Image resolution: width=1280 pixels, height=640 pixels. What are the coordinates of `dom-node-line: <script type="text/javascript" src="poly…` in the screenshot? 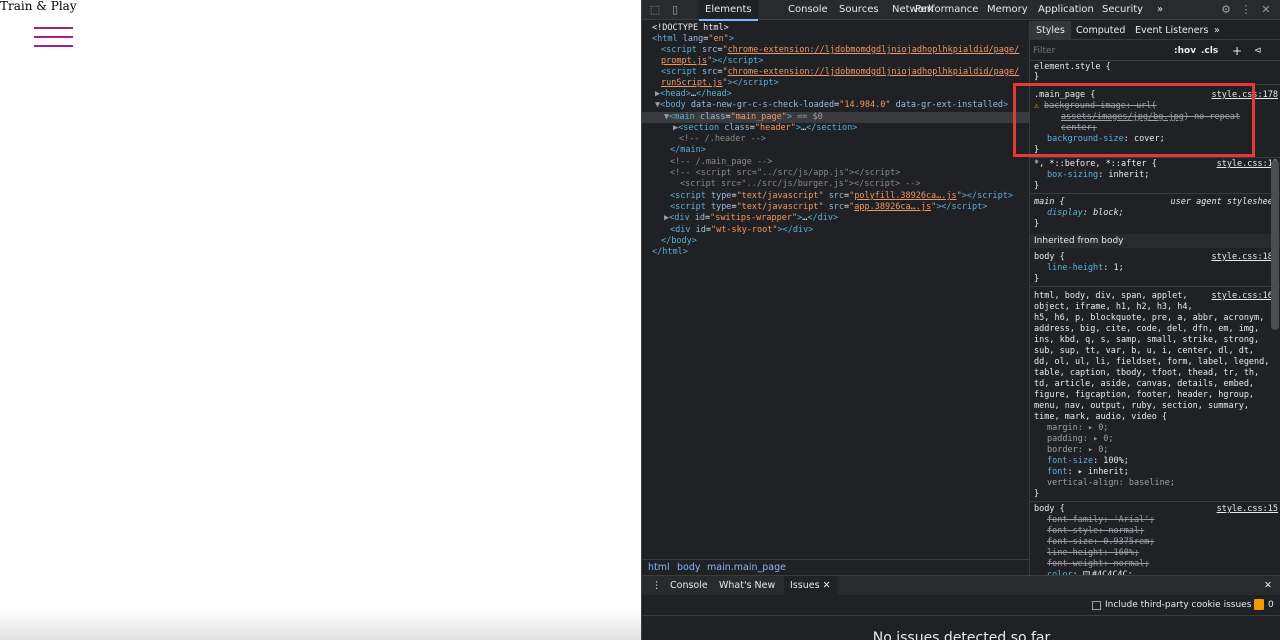 It's located at (841, 196).